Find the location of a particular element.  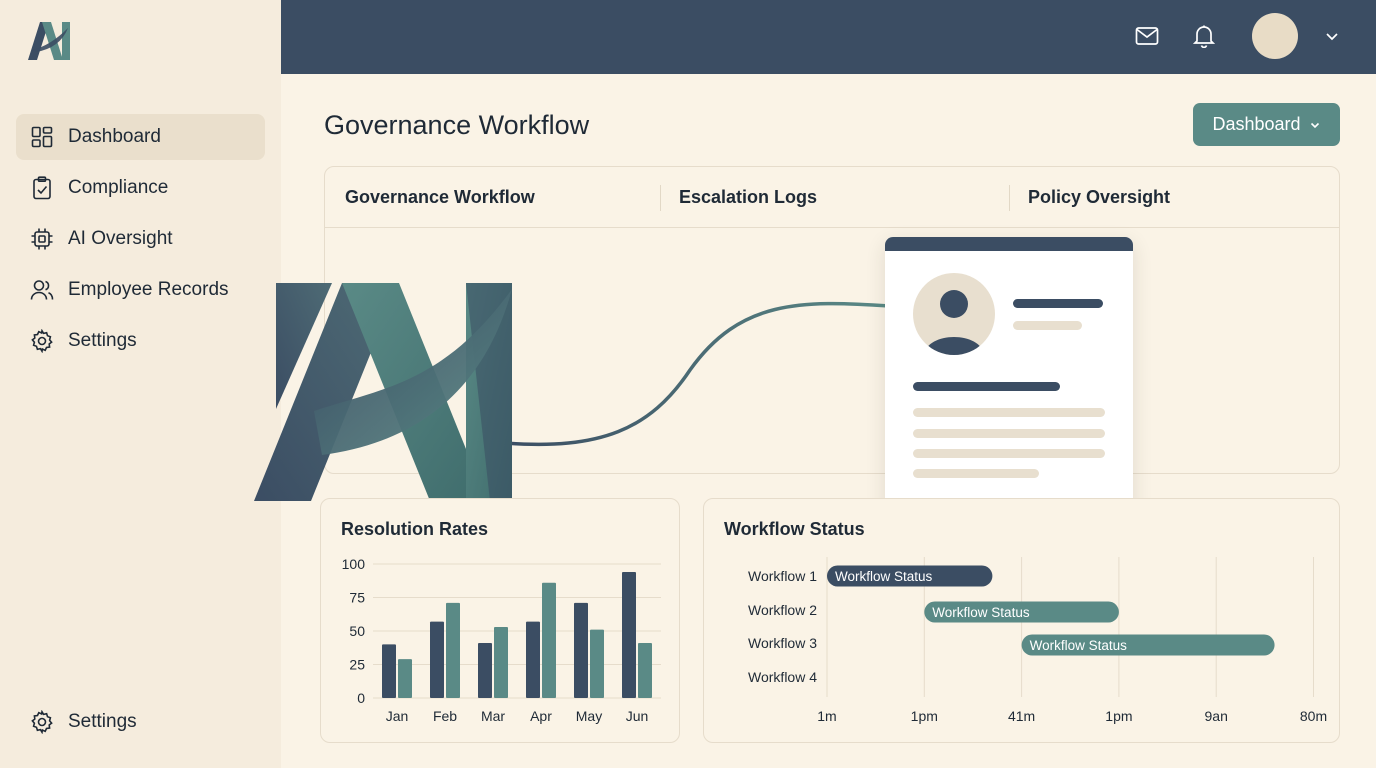

dashboard-dropdown-label: Dashboard is located at coordinates (1256, 124).